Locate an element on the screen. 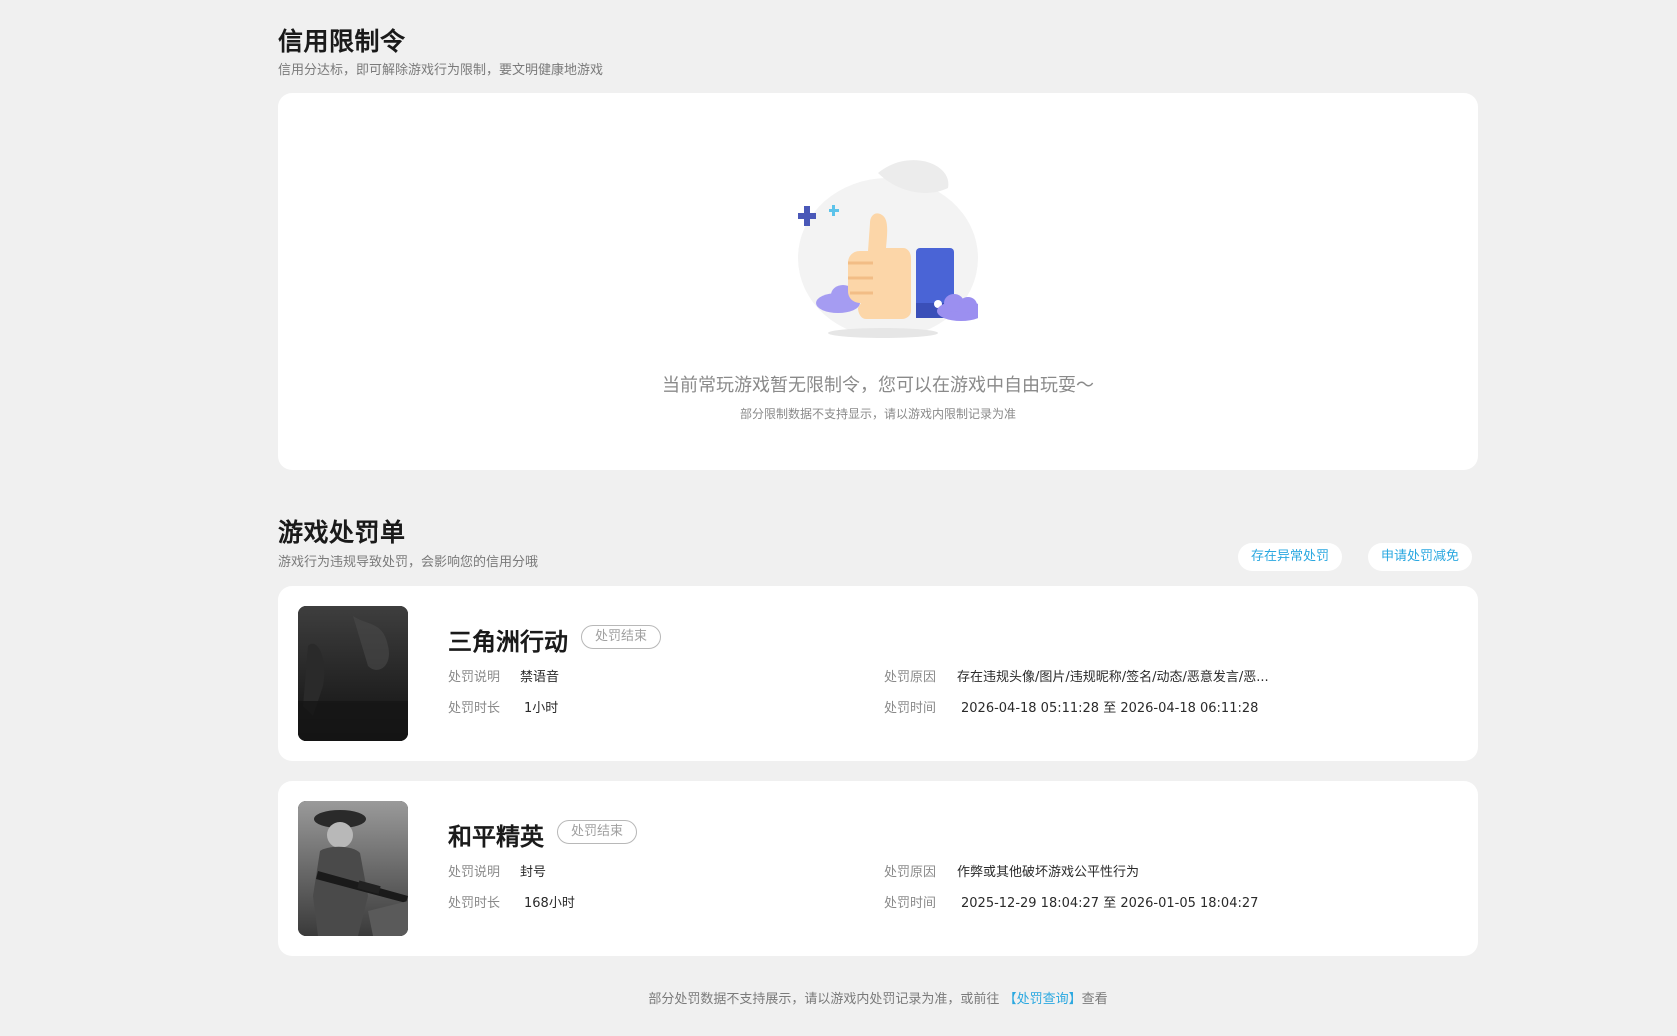  credit-section-title: 信用限制令 is located at coordinates (342, 41).